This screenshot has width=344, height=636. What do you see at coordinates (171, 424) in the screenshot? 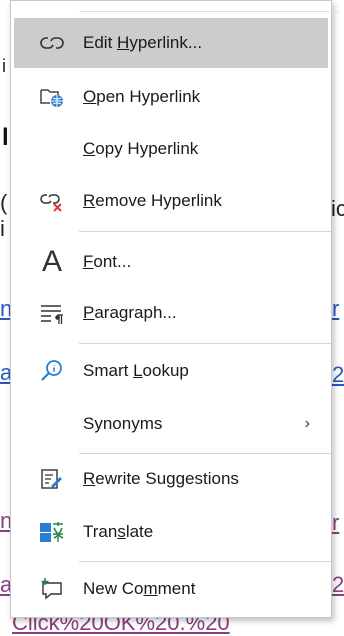
I see `menu-item-synonyms: Synonyms ›` at bounding box center [171, 424].